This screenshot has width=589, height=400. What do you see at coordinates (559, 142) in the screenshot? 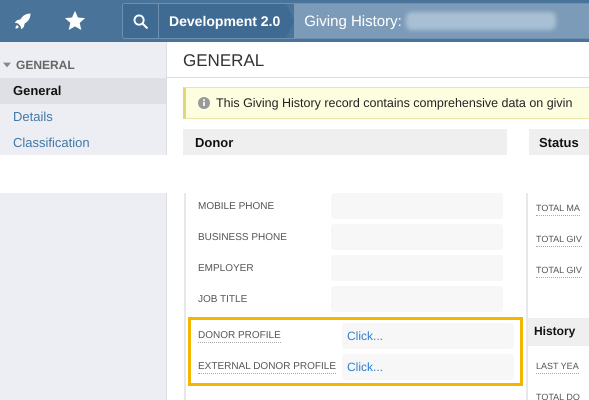
I see `section-header: Status` at bounding box center [559, 142].